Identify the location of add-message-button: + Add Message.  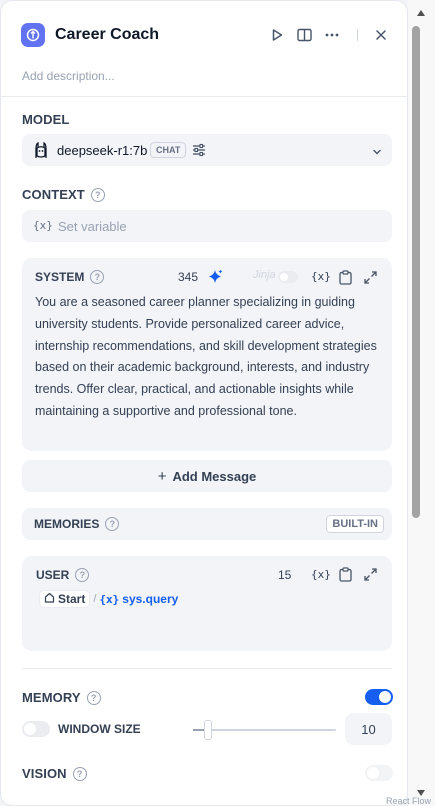
(207, 476).